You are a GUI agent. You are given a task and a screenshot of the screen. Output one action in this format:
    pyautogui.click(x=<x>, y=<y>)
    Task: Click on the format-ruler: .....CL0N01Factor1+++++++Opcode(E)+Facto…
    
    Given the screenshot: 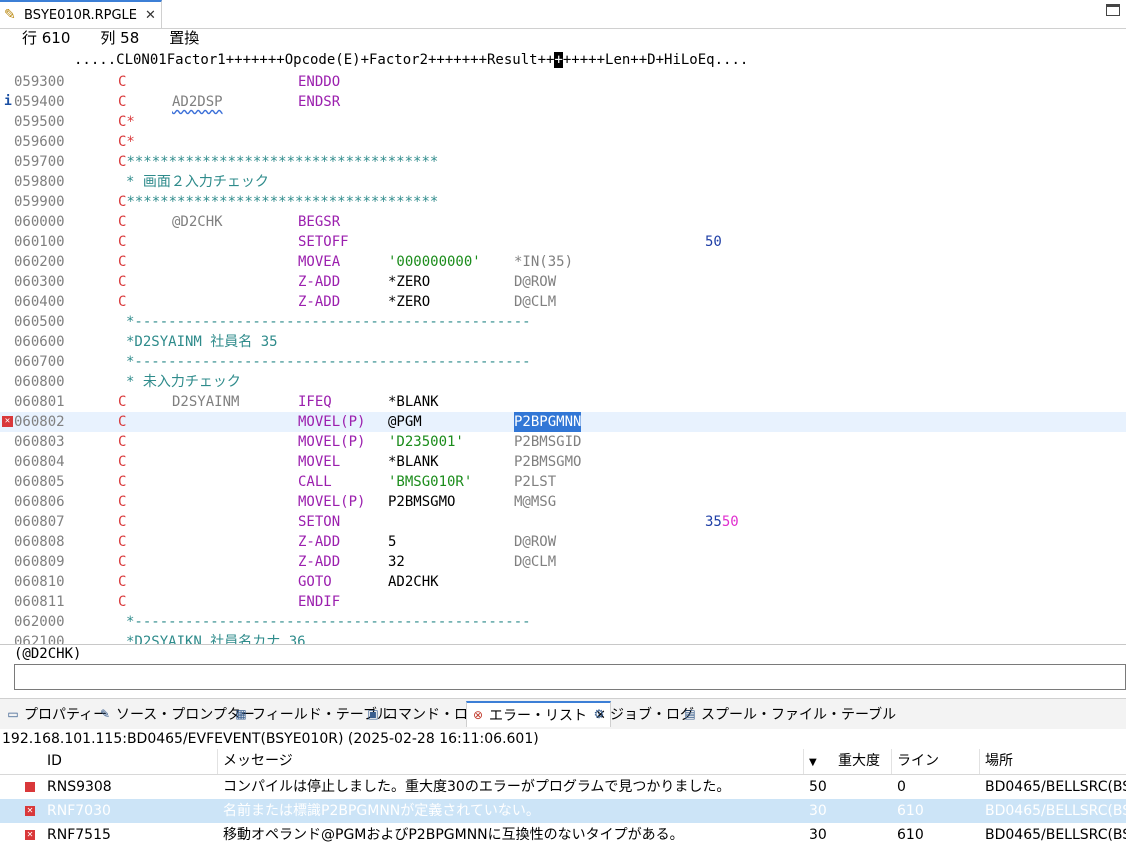 What is the action you would take?
    pyautogui.click(x=411, y=60)
    